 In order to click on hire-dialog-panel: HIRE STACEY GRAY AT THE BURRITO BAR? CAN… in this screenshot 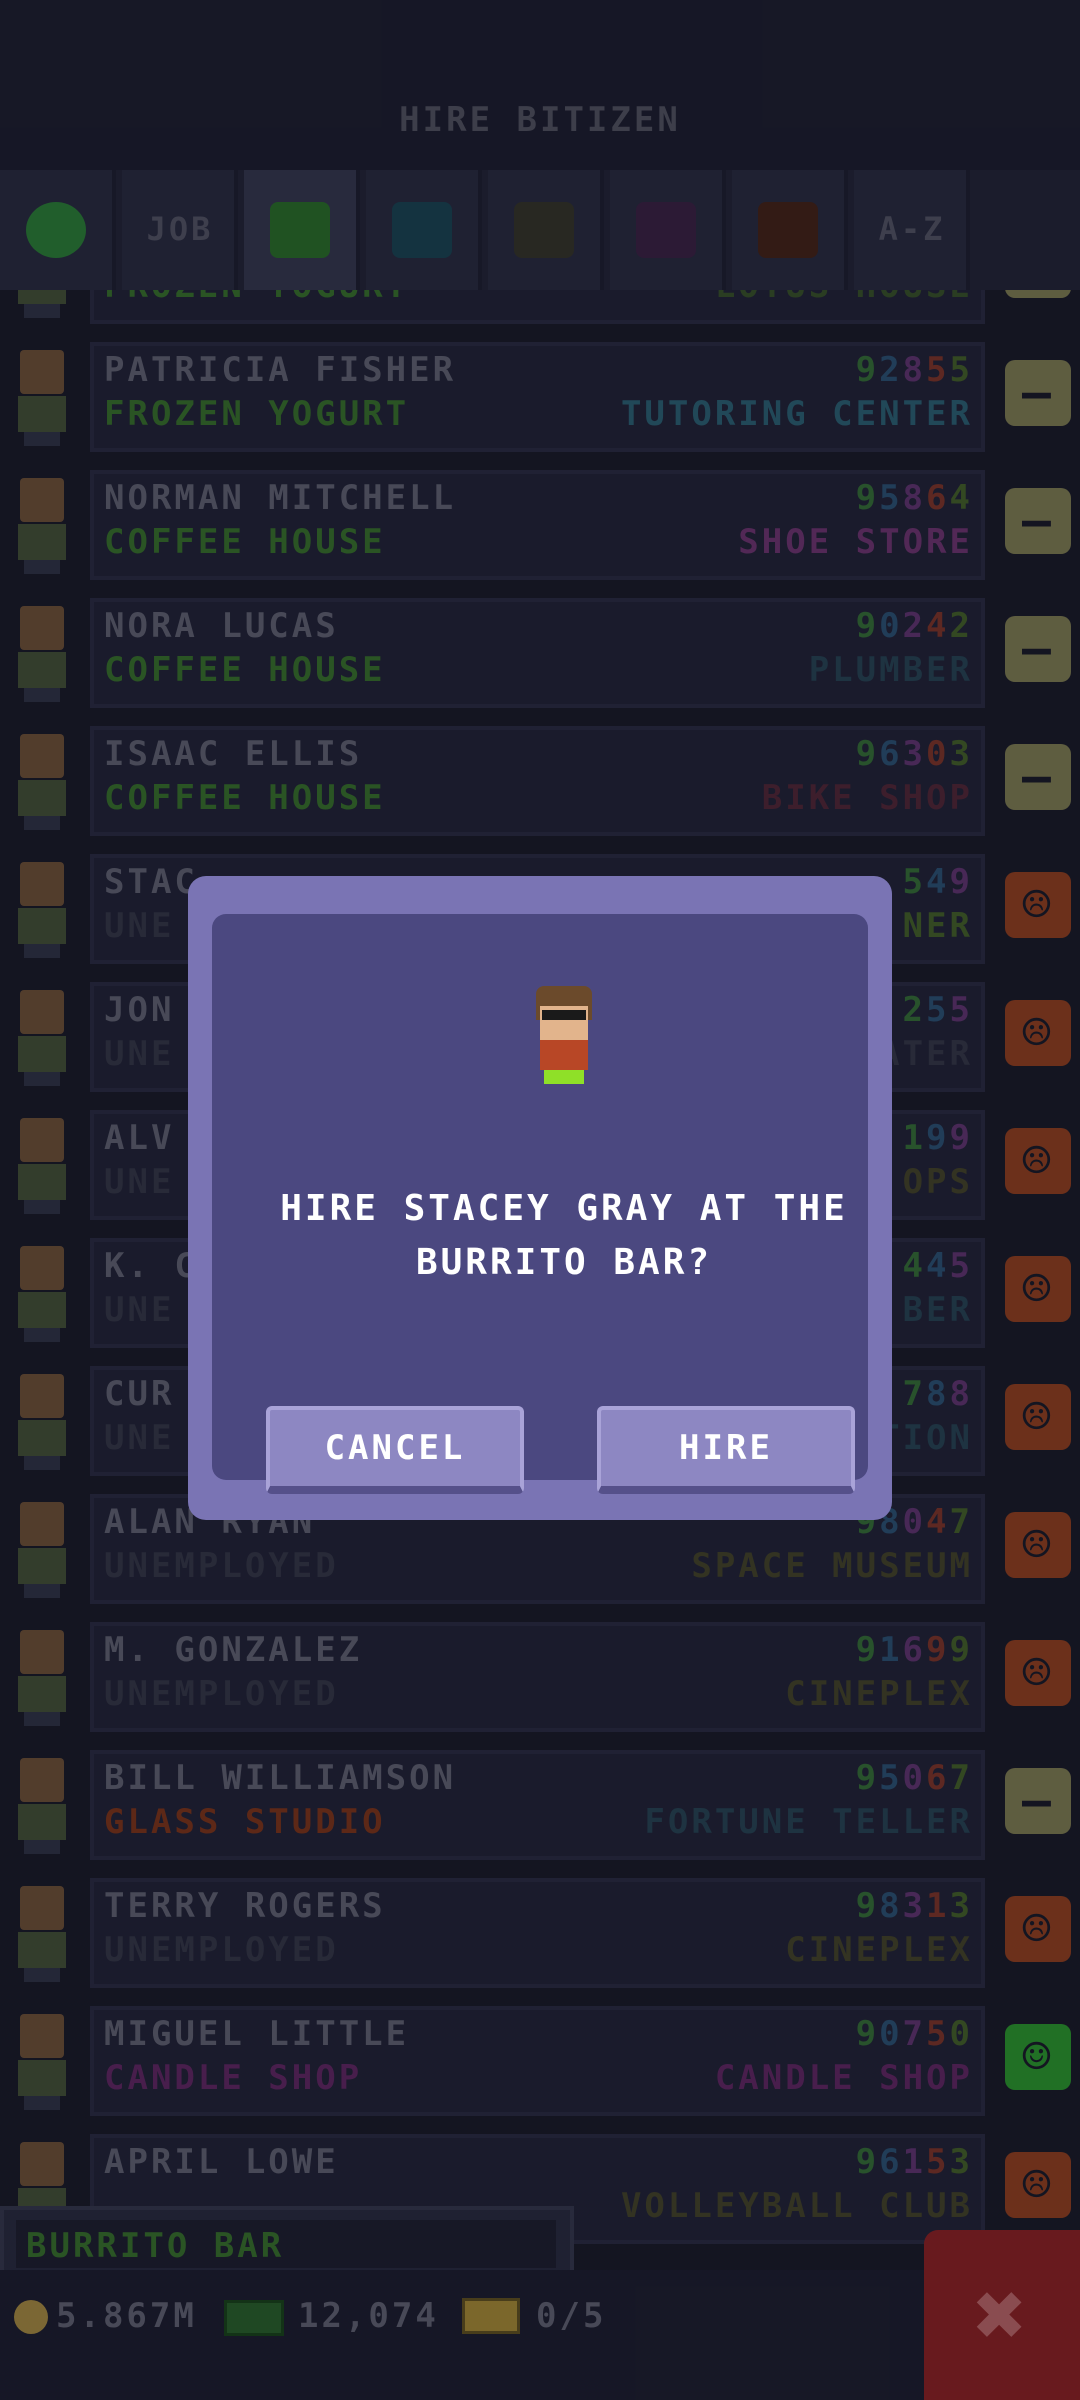, I will do `click(540, 1204)`.